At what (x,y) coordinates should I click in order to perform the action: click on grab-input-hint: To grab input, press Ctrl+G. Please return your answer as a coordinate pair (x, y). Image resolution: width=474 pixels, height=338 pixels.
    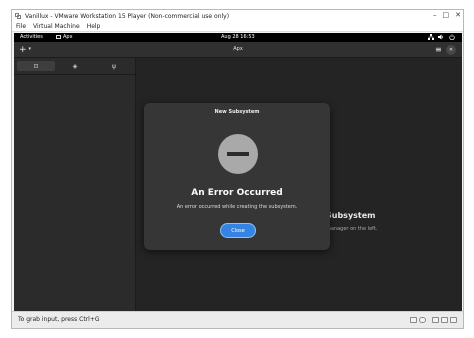
    Looking at the image, I should click on (59, 319).